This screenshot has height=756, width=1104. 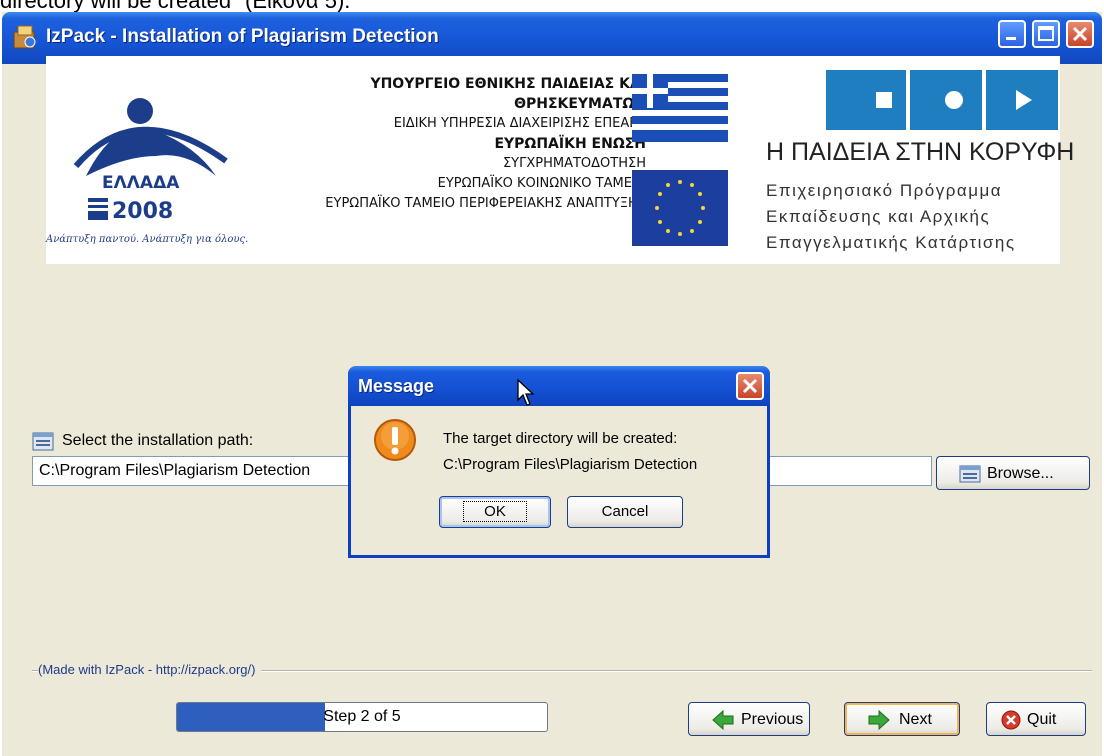 What do you see at coordinates (891, 242) in the screenshot?
I see `paideia-sub-line: Επαγγελματικής Κατάρτισης` at bounding box center [891, 242].